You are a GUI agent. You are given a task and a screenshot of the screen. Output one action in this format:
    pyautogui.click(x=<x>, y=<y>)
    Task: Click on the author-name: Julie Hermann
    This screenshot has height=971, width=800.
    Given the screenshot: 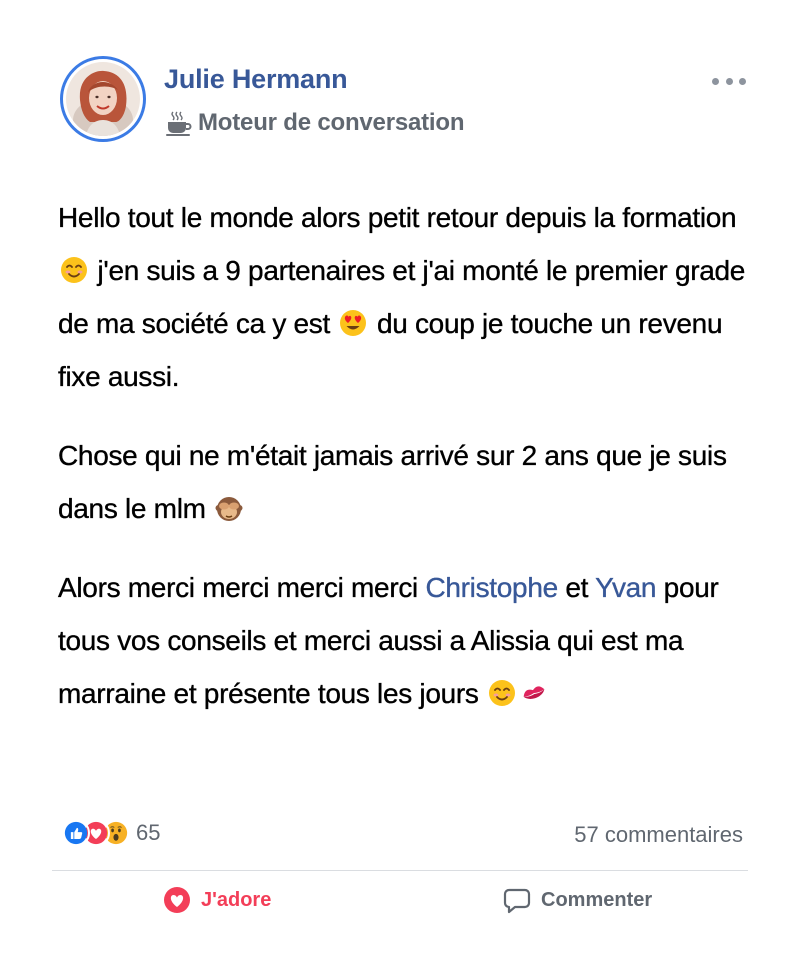 What is the action you would take?
    pyautogui.click(x=256, y=79)
    